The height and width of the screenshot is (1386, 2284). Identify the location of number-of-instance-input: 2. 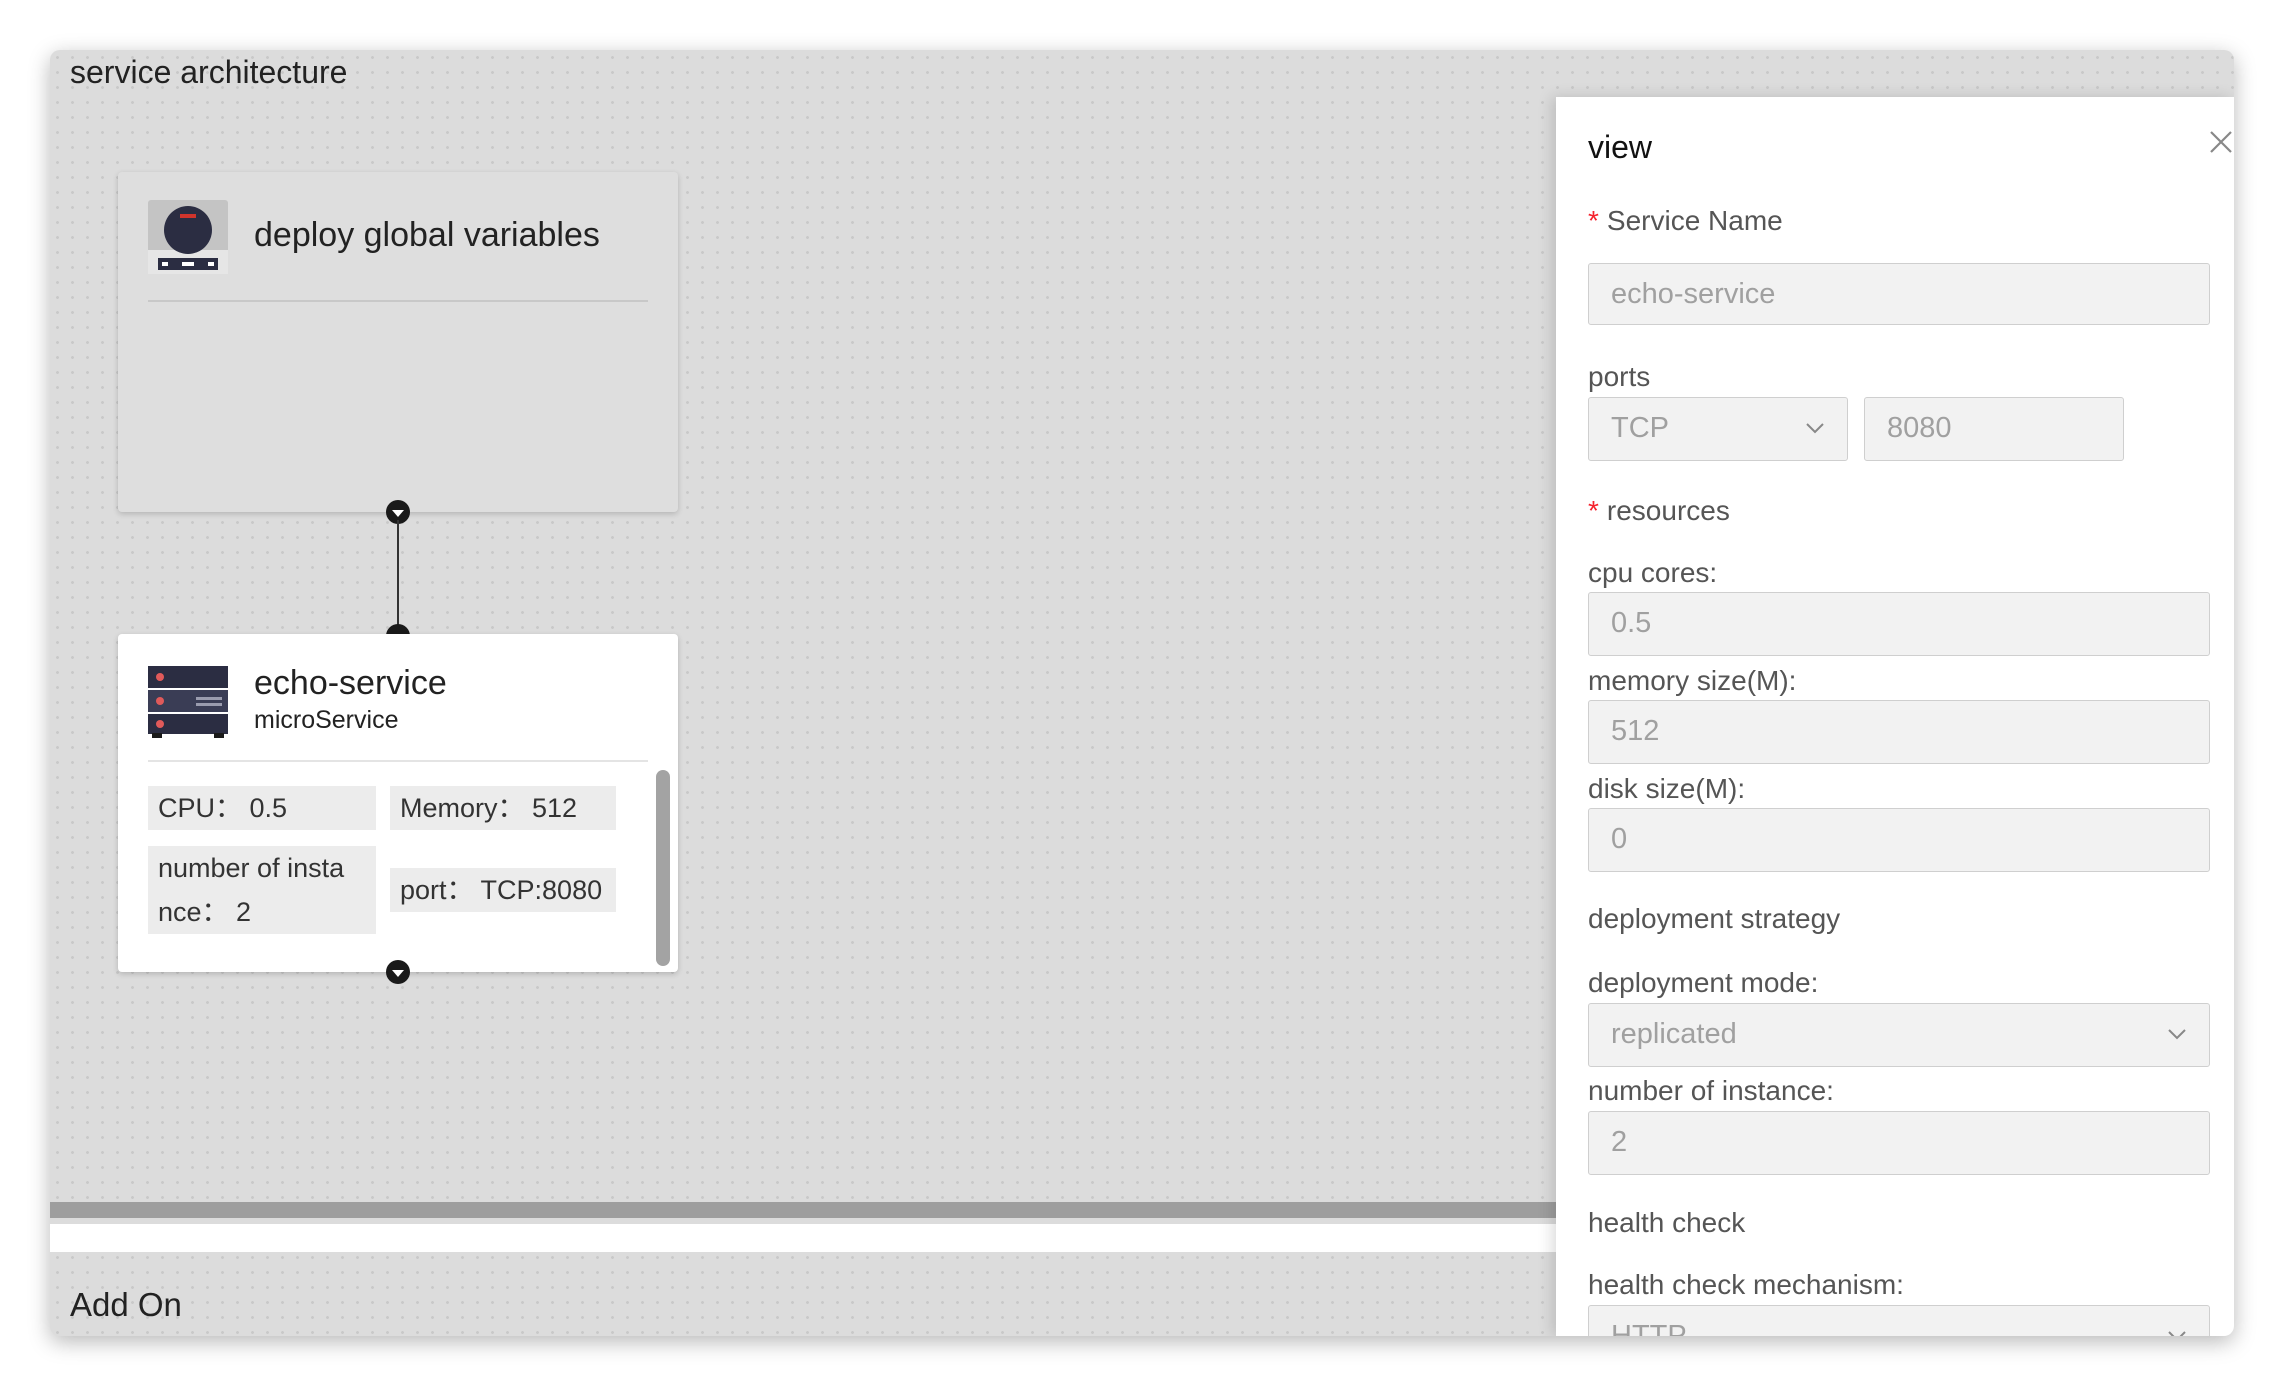
(1899, 1143).